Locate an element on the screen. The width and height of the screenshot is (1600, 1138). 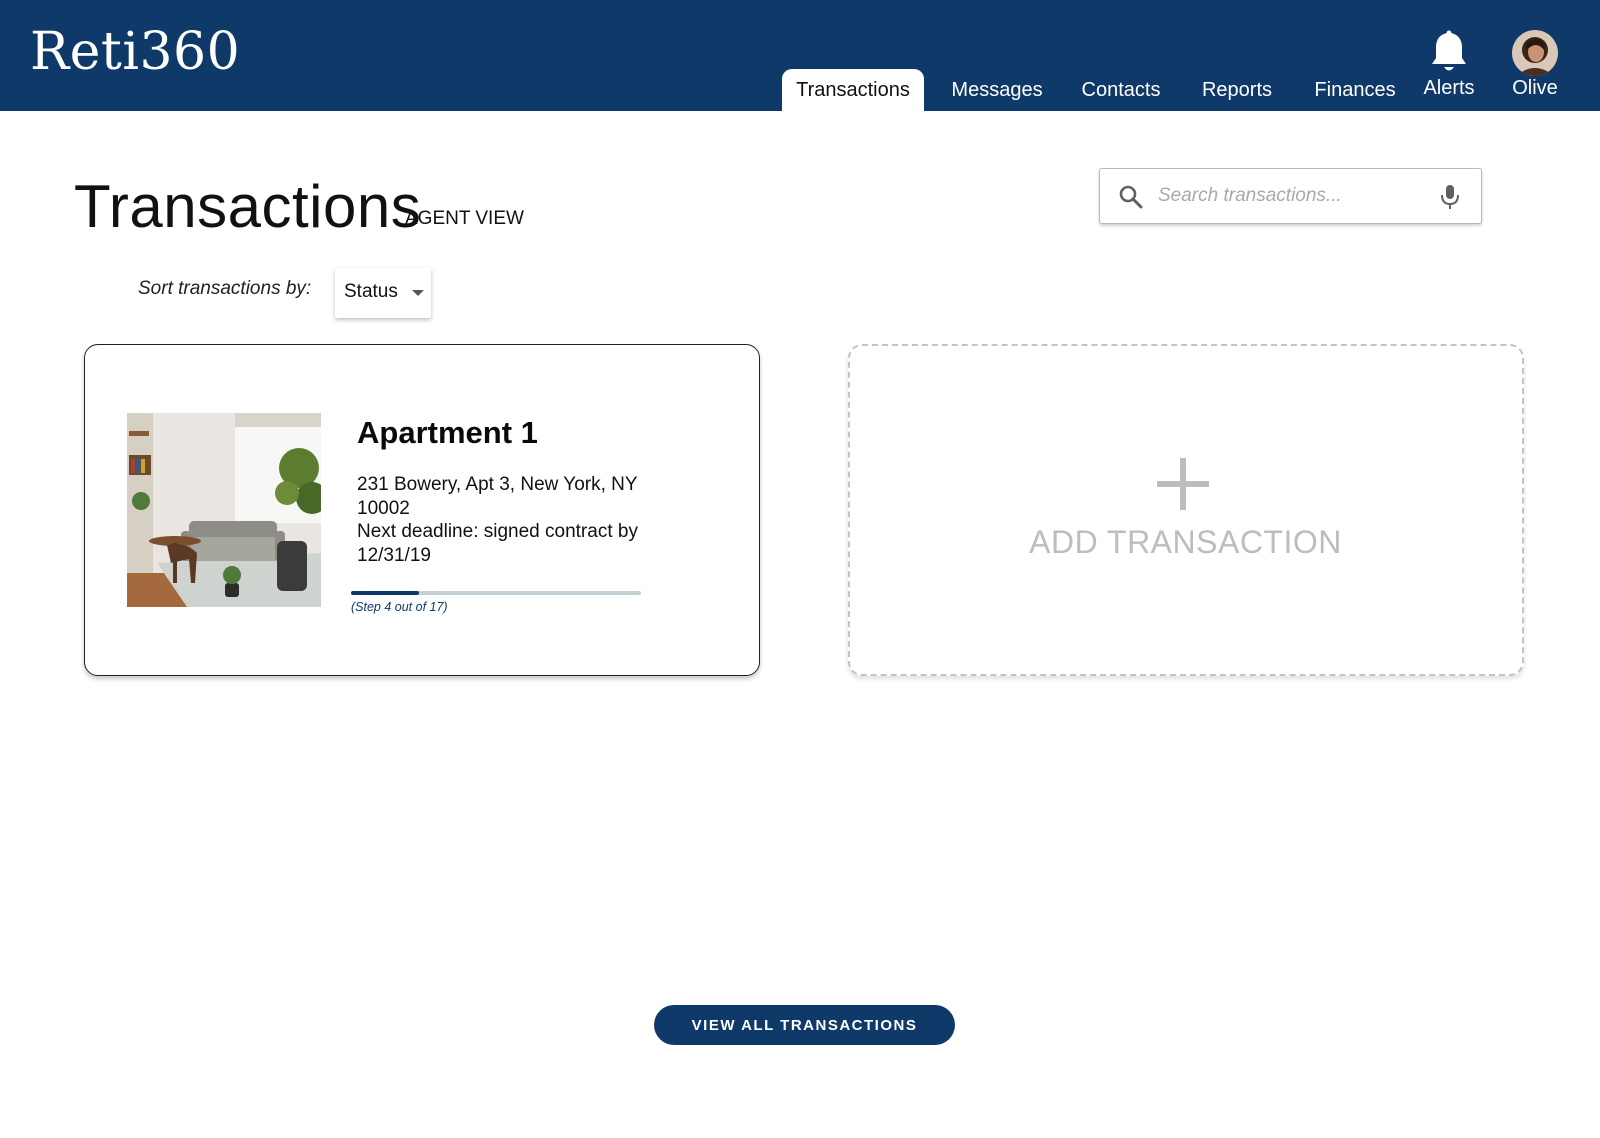
app-logo: Reti360 is located at coordinates (135, 52).